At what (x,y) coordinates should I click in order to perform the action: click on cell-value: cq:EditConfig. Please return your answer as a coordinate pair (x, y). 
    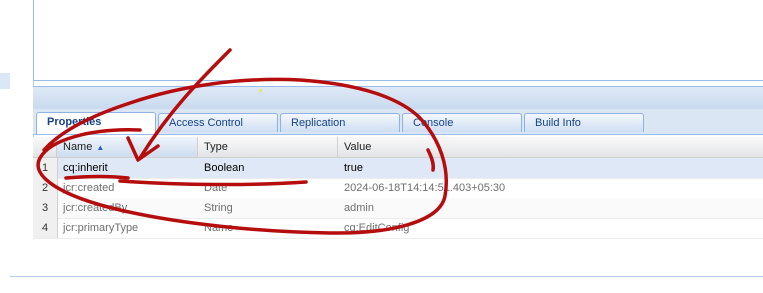
    Looking at the image, I should click on (377, 228).